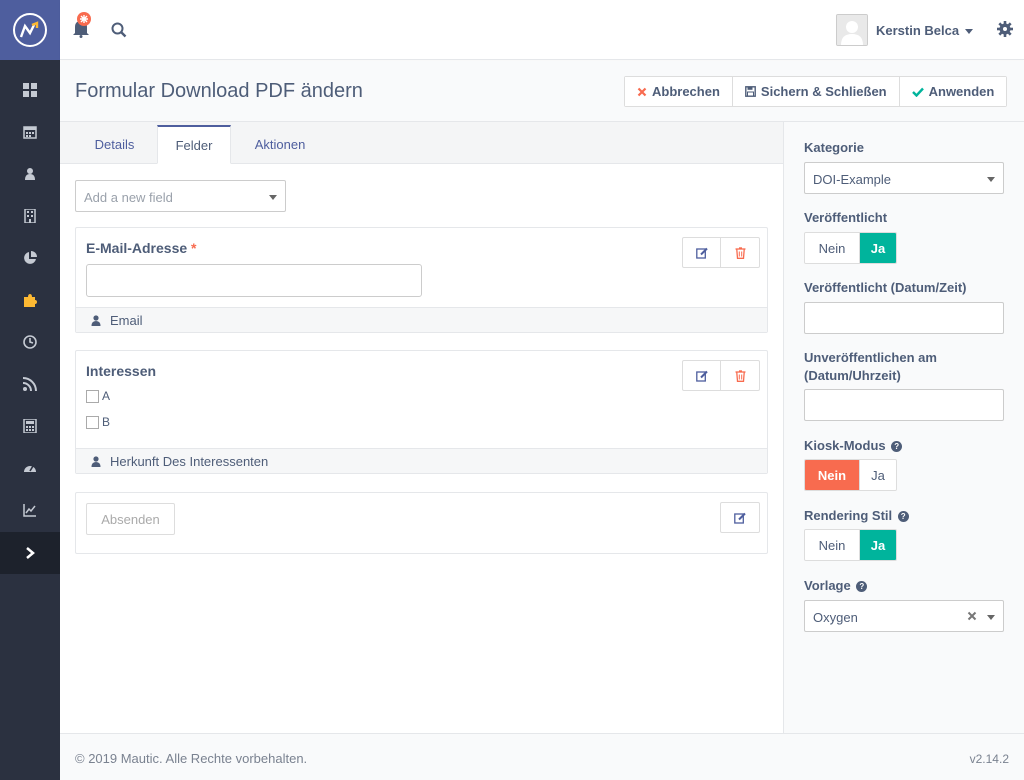 Image resolution: width=1024 pixels, height=780 pixels. I want to click on add-field-select: Add a new field, so click(180, 196).